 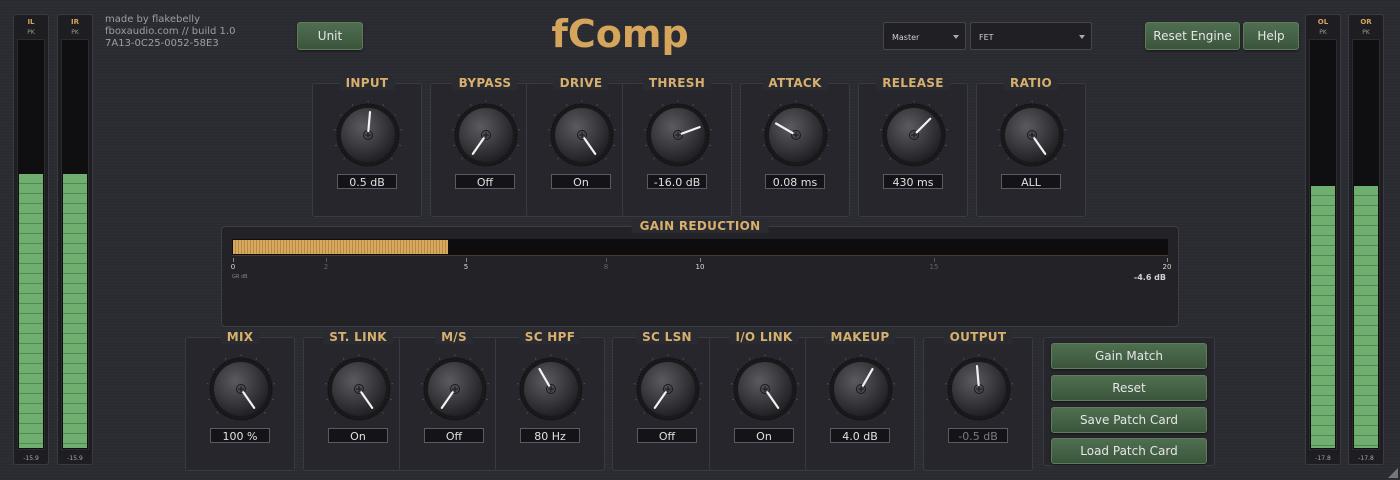 I want to click on knob-panel-attack: ATTACK 0.08 ms, so click(x=795, y=146).